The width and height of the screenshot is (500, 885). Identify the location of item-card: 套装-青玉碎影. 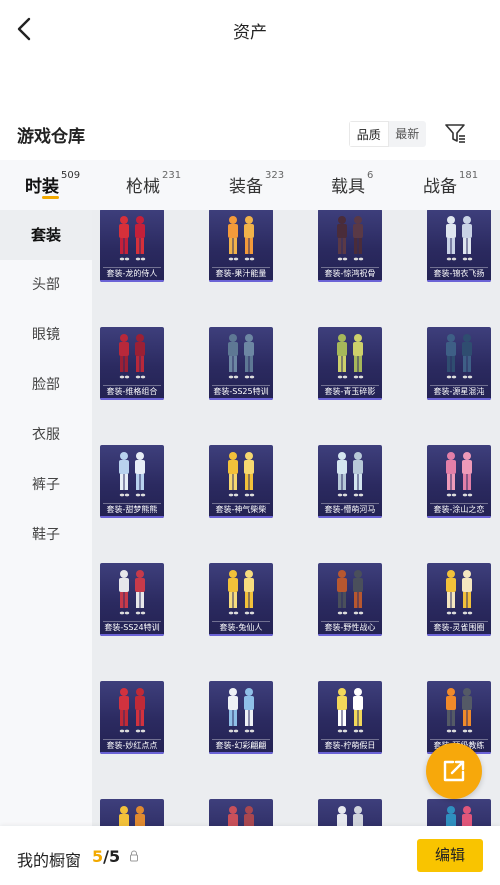
(350, 363).